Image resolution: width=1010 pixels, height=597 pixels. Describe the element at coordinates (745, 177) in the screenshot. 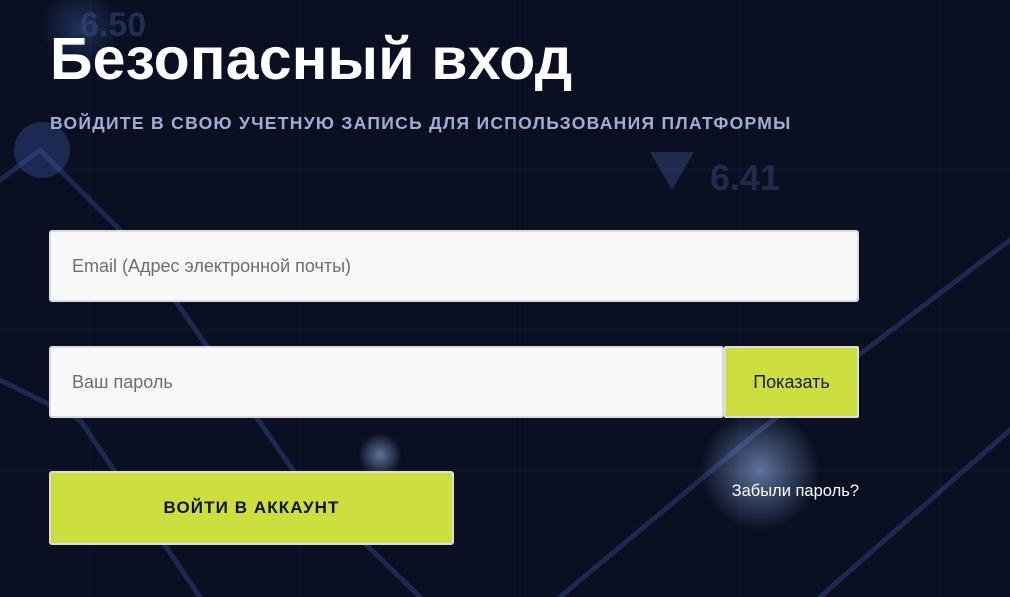

I see `background-ticker-mid: 6.41` at that location.